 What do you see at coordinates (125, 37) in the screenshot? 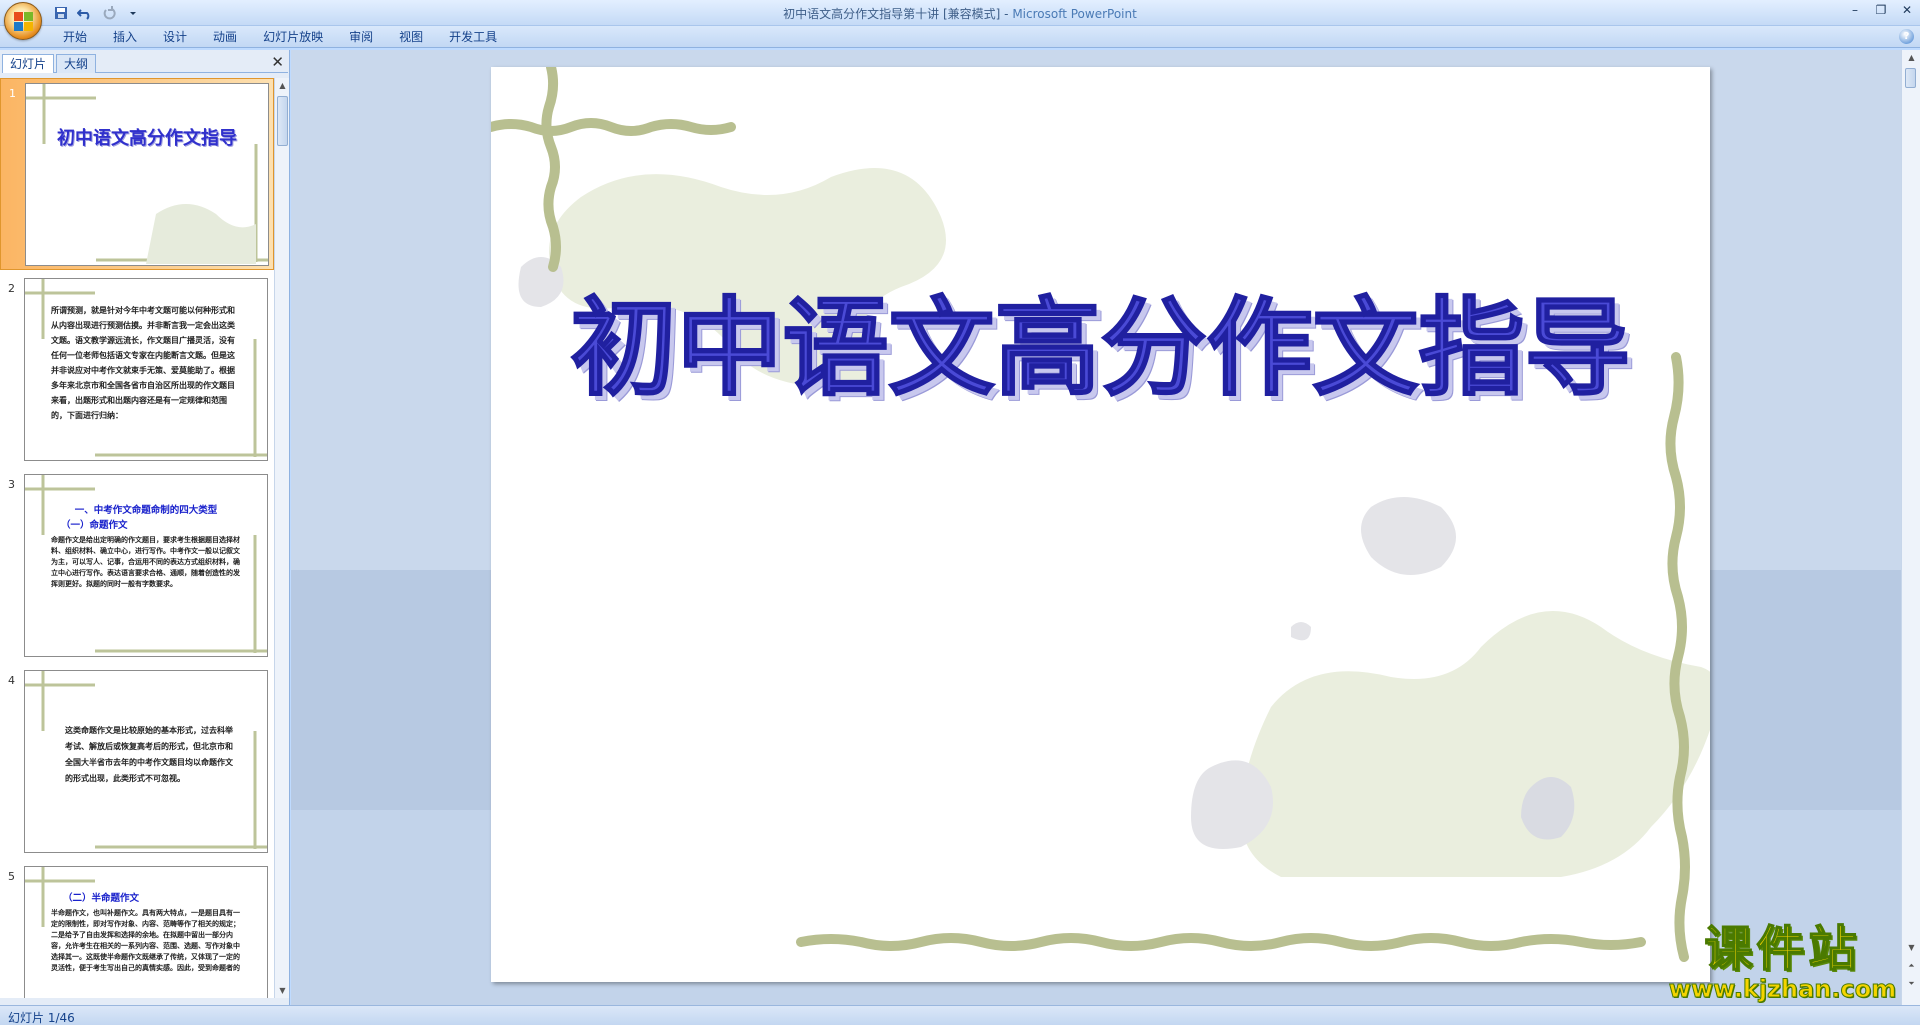
I see `tab-insert: 插入` at bounding box center [125, 37].